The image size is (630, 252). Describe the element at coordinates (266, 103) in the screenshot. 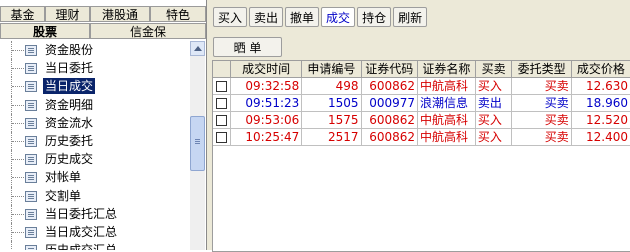

I see `cell-time: 09:51:23` at that location.